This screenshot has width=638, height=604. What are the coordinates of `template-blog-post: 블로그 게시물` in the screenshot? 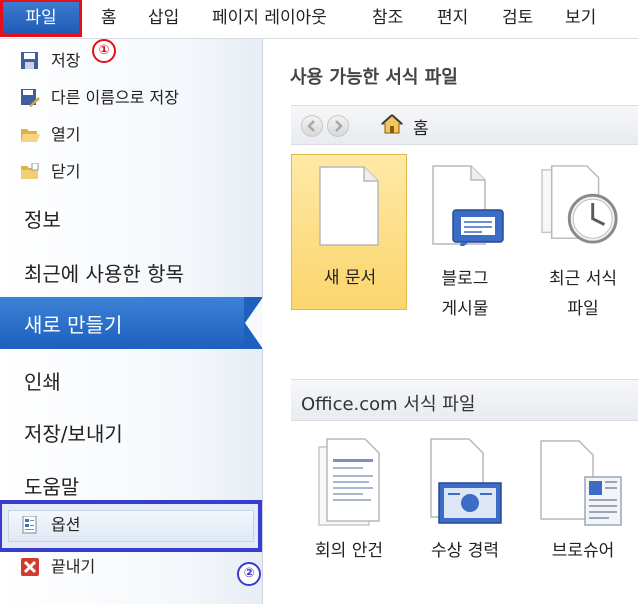 It's located at (465, 236).